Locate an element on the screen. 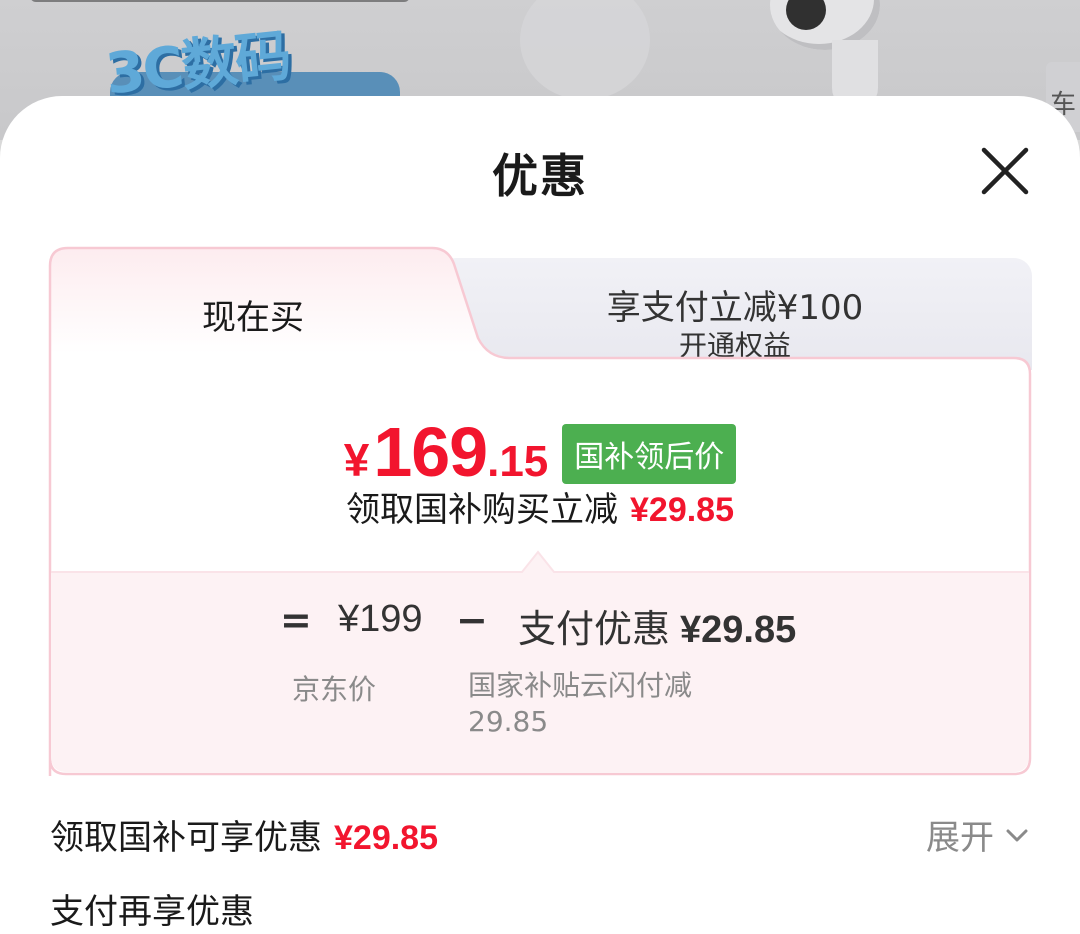 This screenshot has width=1080, height=934. price-currency-symbol: ¥ is located at coordinates (356, 460).